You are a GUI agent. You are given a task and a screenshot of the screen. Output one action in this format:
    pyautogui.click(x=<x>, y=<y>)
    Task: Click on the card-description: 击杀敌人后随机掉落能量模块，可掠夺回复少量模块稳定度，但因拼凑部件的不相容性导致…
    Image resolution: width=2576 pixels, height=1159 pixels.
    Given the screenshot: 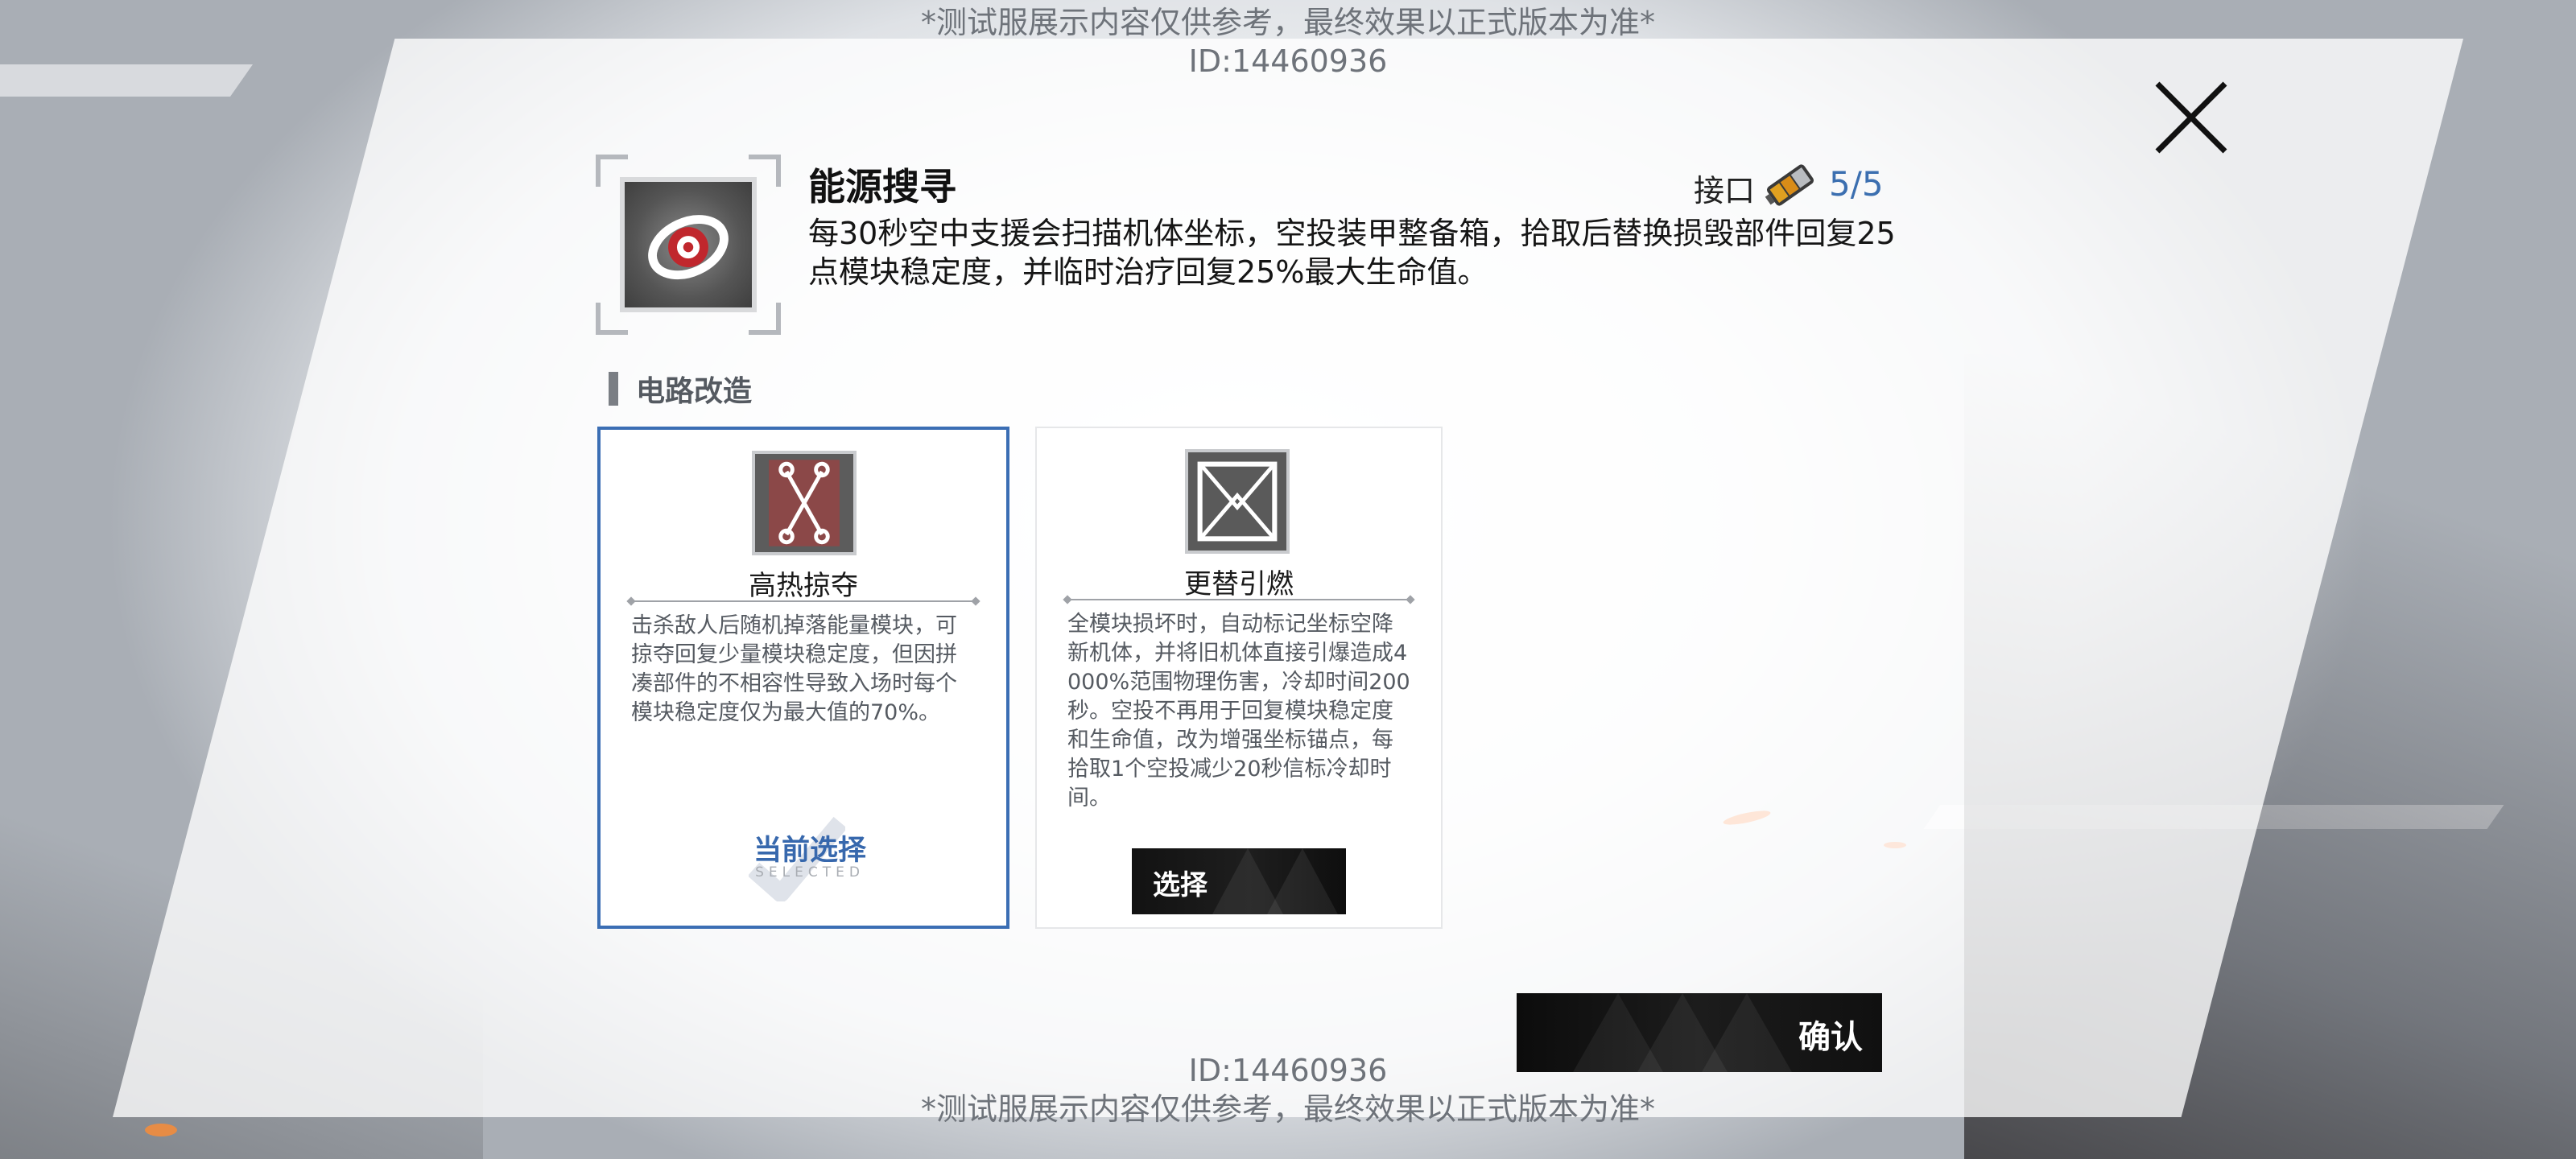 What is the action you would take?
    pyautogui.click(x=794, y=669)
    